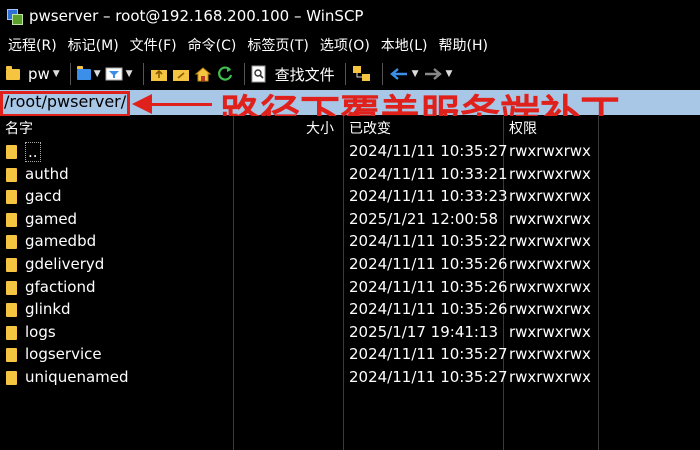  I want to click on list-item: gamedbd 2024/11/11 10:35:22 rwxrwxrwx, so click(350, 241).